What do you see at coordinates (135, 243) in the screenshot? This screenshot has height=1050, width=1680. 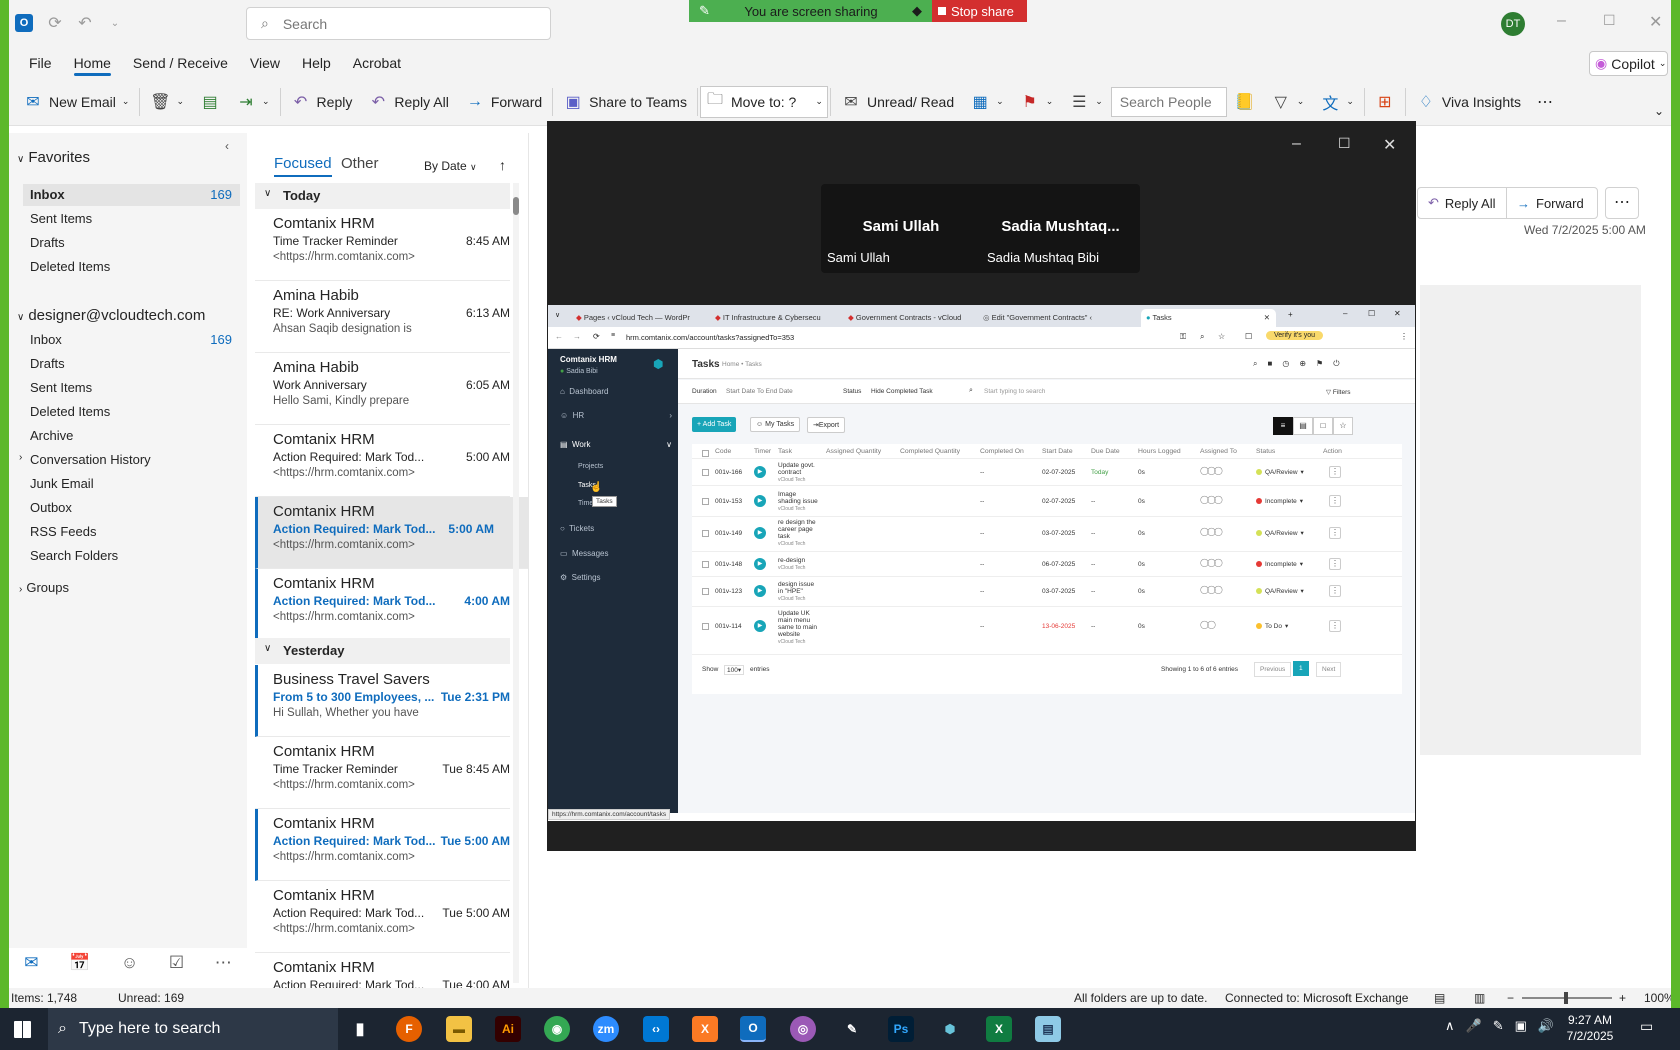 I see `folder-drafts: Drafts` at bounding box center [135, 243].